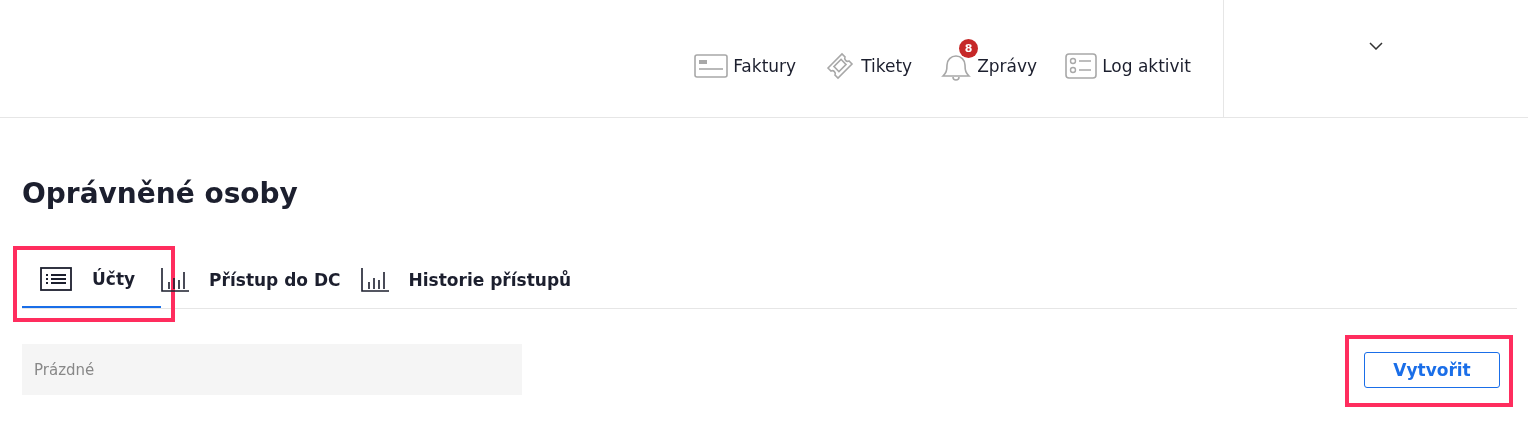  Describe the element at coordinates (993, 58) in the screenshot. I see `nav-link: 8 Zprávy` at that location.